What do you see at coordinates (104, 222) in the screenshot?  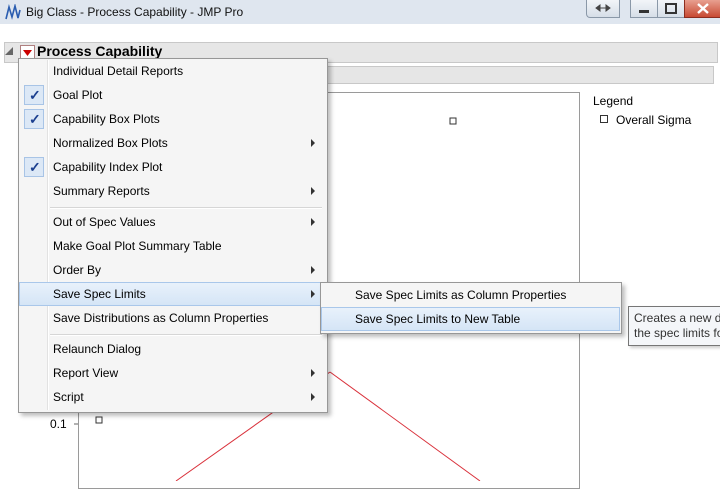 I see `menu-item-label: Out of Spec Values` at bounding box center [104, 222].